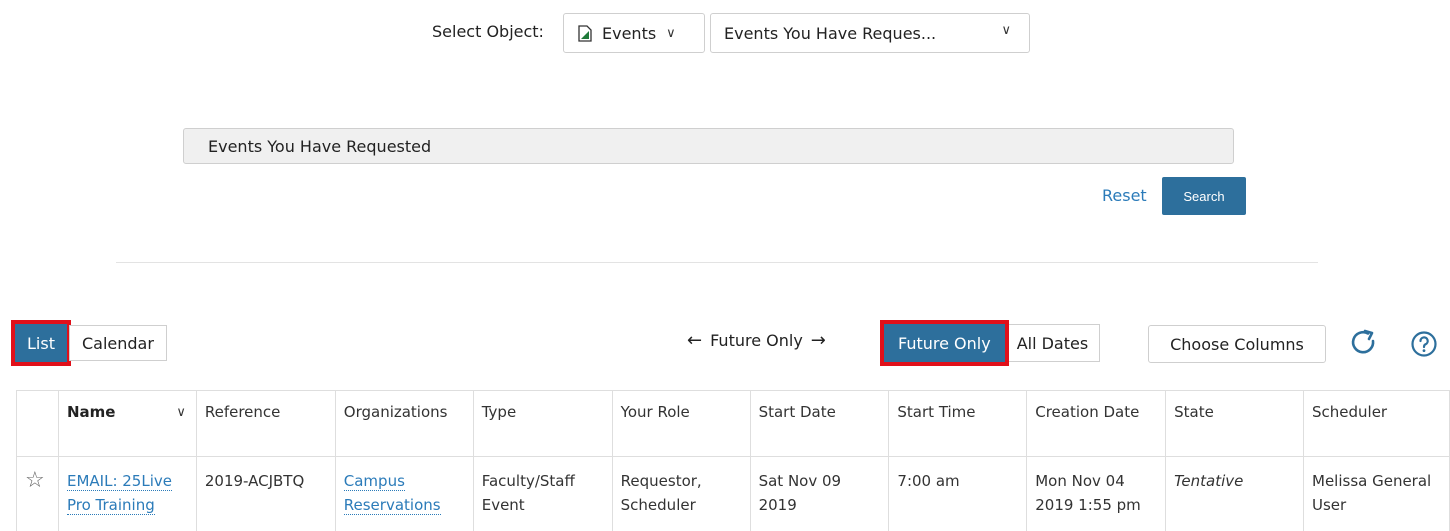 The image size is (1450, 531). What do you see at coordinates (1054, 343) in the screenshot?
I see `all-dates-button: All Dates` at bounding box center [1054, 343].